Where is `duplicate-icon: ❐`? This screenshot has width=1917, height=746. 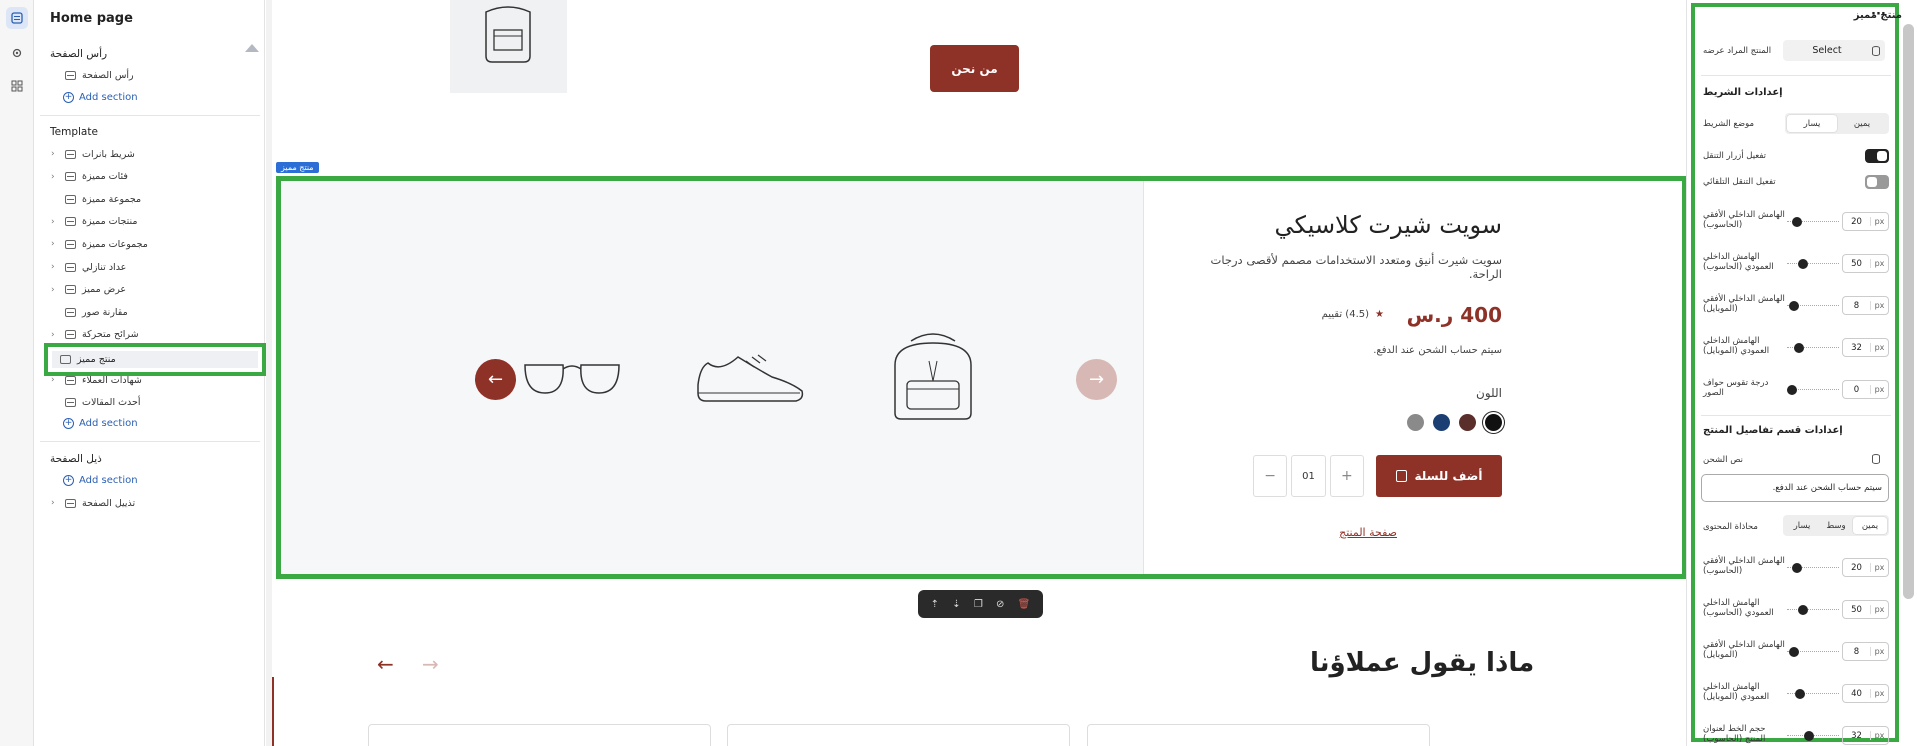 duplicate-icon: ❐ is located at coordinates (978, 604).